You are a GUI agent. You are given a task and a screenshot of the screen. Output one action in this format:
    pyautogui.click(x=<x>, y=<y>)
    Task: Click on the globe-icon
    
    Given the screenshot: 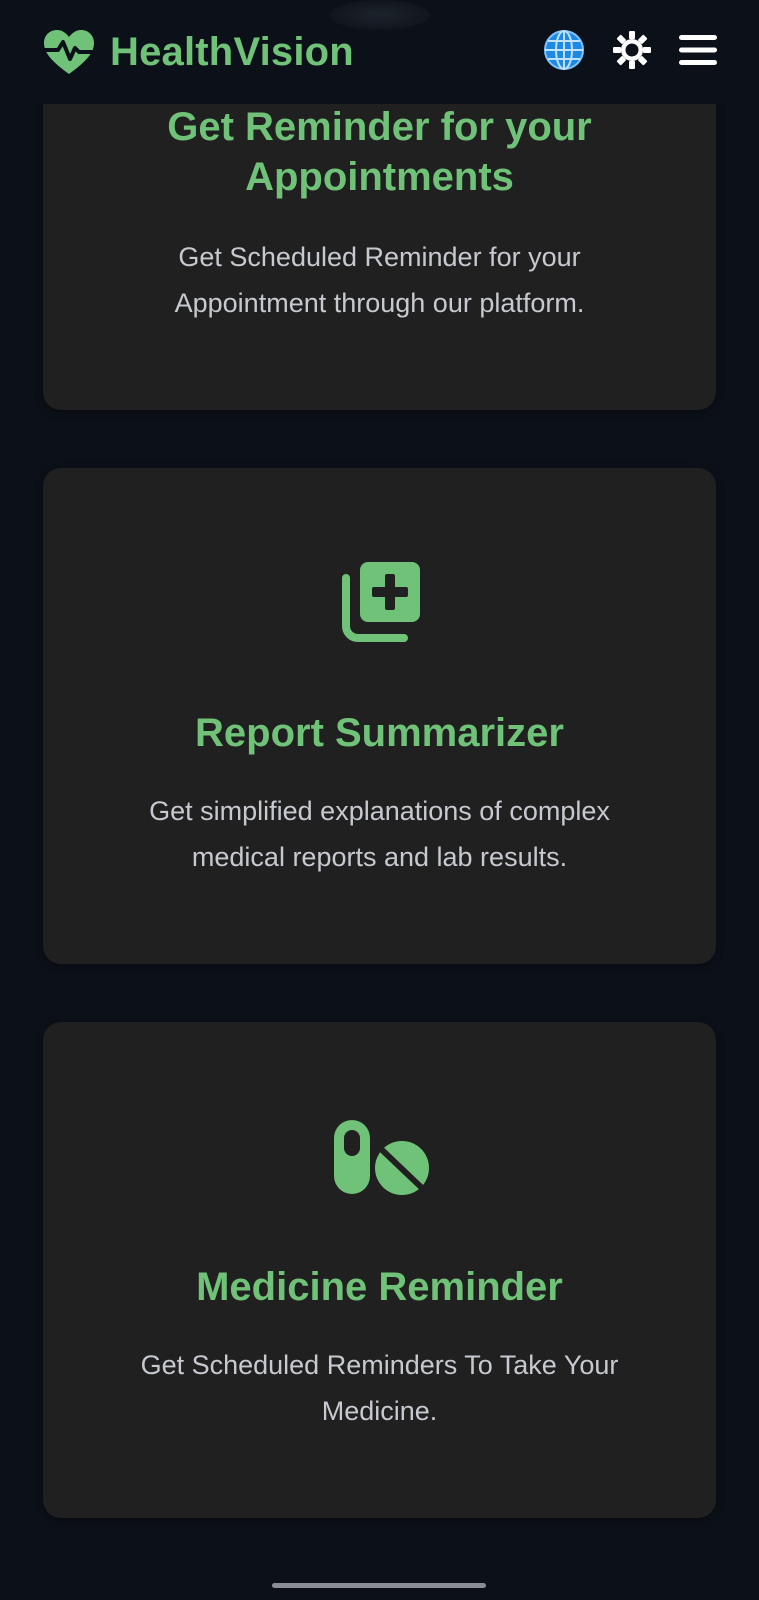 What is the action you would take?
    pyautogui.click(x=564, y=50)
    